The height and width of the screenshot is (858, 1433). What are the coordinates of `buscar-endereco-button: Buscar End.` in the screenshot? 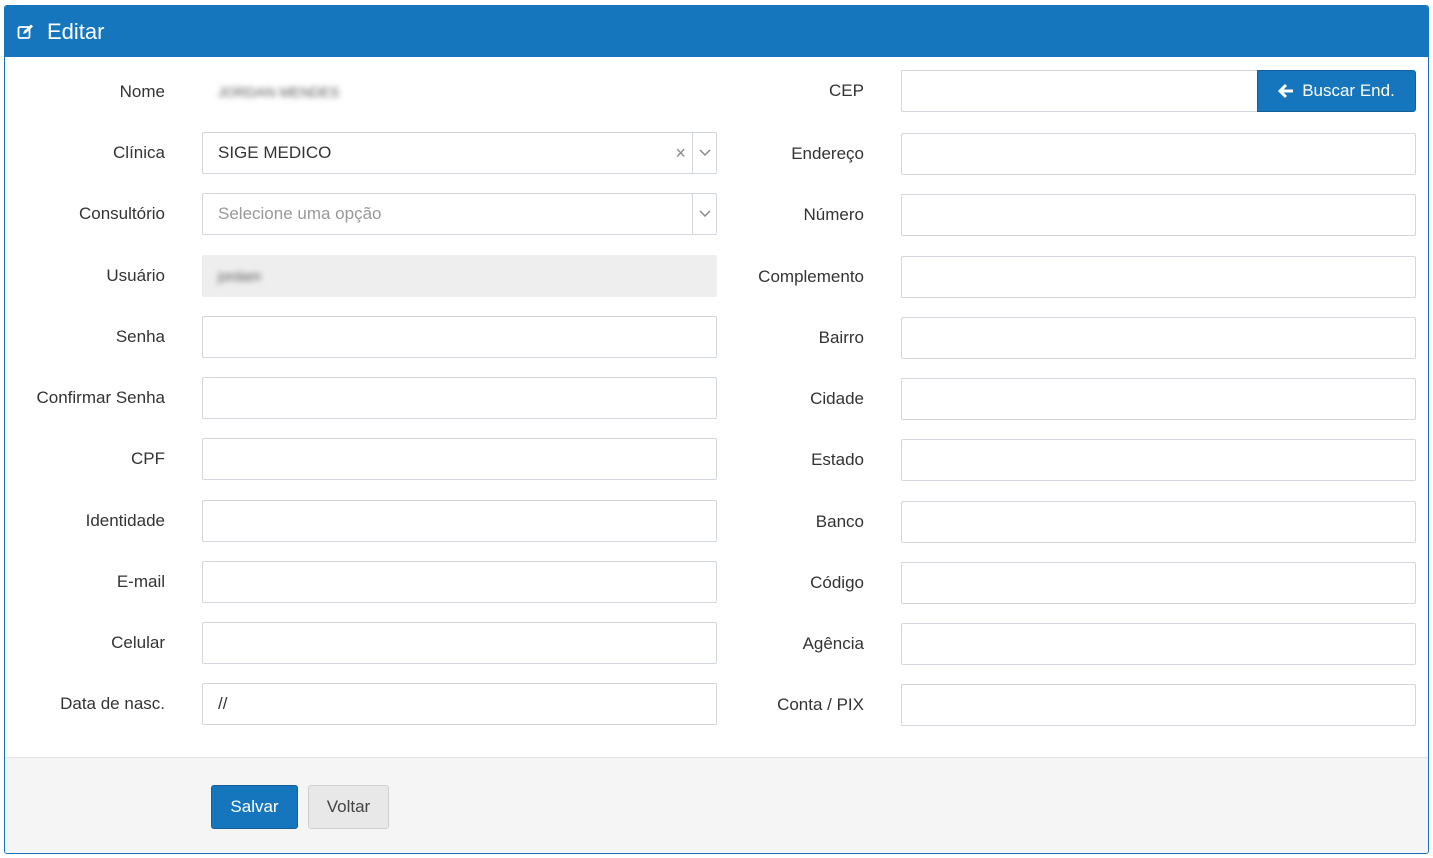 It's located at (1336, 91).